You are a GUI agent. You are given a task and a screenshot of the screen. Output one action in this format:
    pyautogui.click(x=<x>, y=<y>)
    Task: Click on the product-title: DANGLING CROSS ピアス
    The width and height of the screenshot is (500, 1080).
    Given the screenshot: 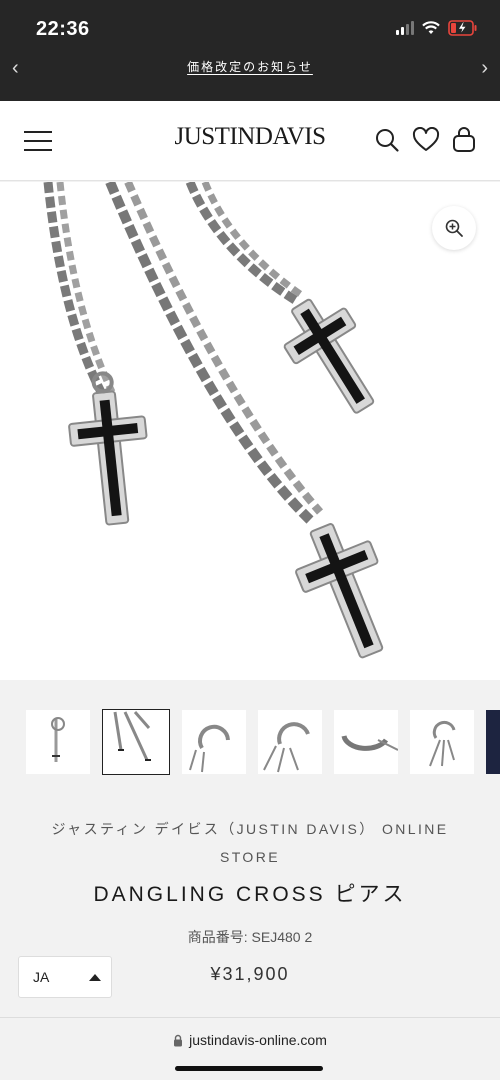 What is the action you would take?
    pyautogui.click(x=250, y=894)
    